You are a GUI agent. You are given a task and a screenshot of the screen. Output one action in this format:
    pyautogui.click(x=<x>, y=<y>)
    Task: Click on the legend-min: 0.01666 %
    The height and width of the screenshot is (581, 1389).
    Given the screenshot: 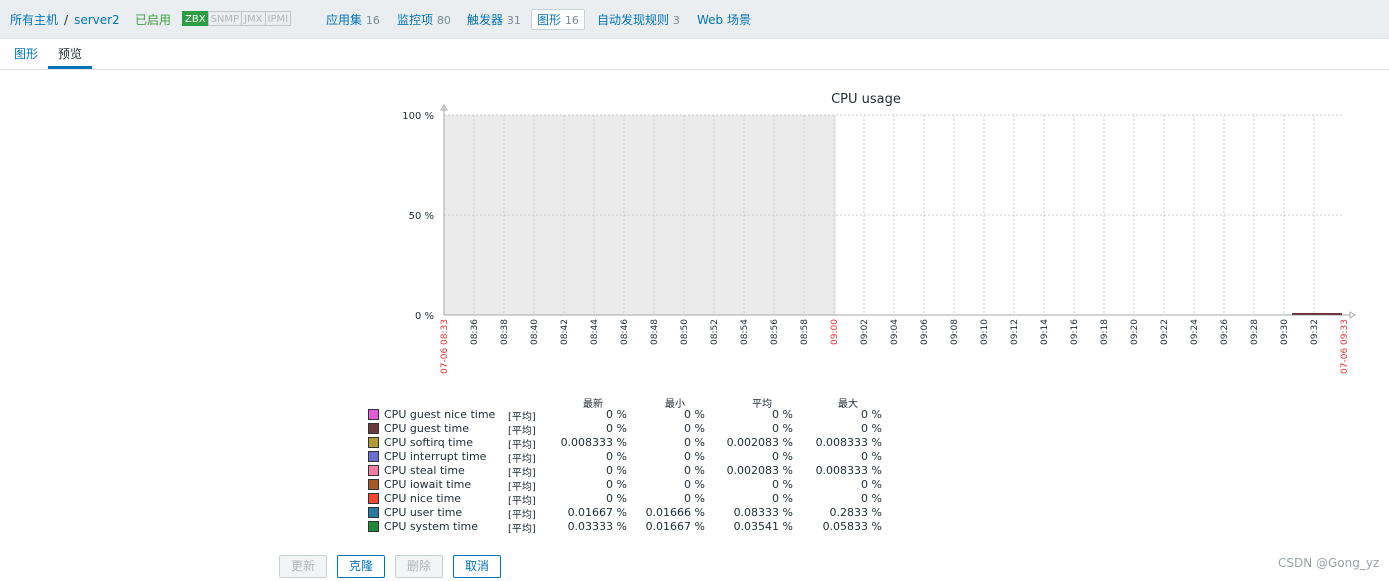 What is the action you would take?
    pyautogui.click(x=675, y=512)
    